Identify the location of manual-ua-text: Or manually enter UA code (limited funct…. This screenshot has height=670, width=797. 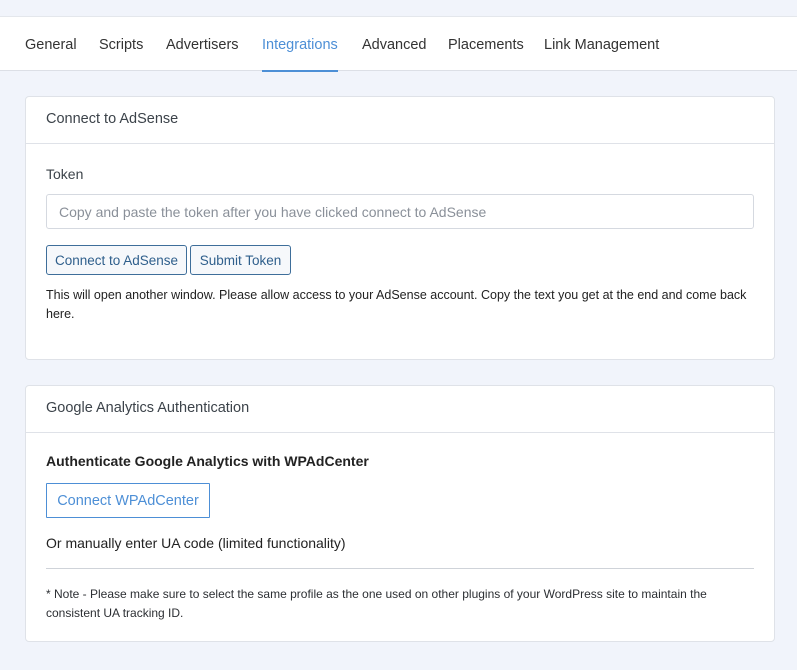
(196, 543).